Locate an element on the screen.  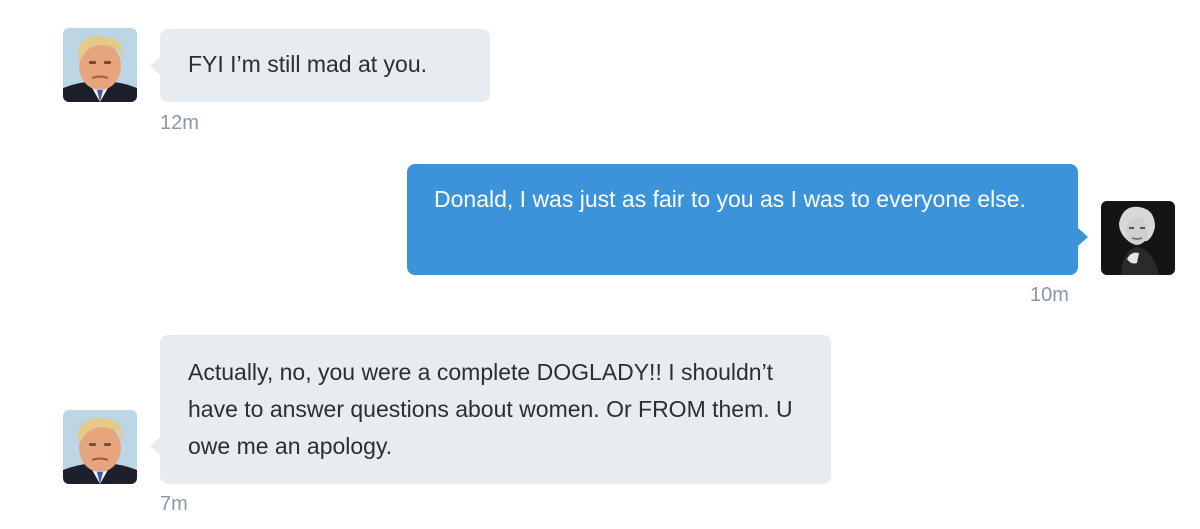
message-timestamp: 7m is located at coordinates (174, 504).